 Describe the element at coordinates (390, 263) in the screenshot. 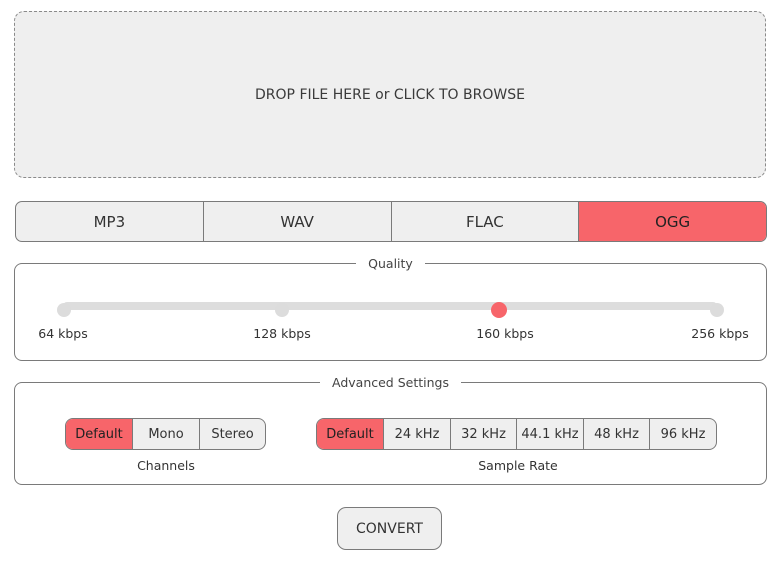

I see `quality-legend: Quality` at that location.